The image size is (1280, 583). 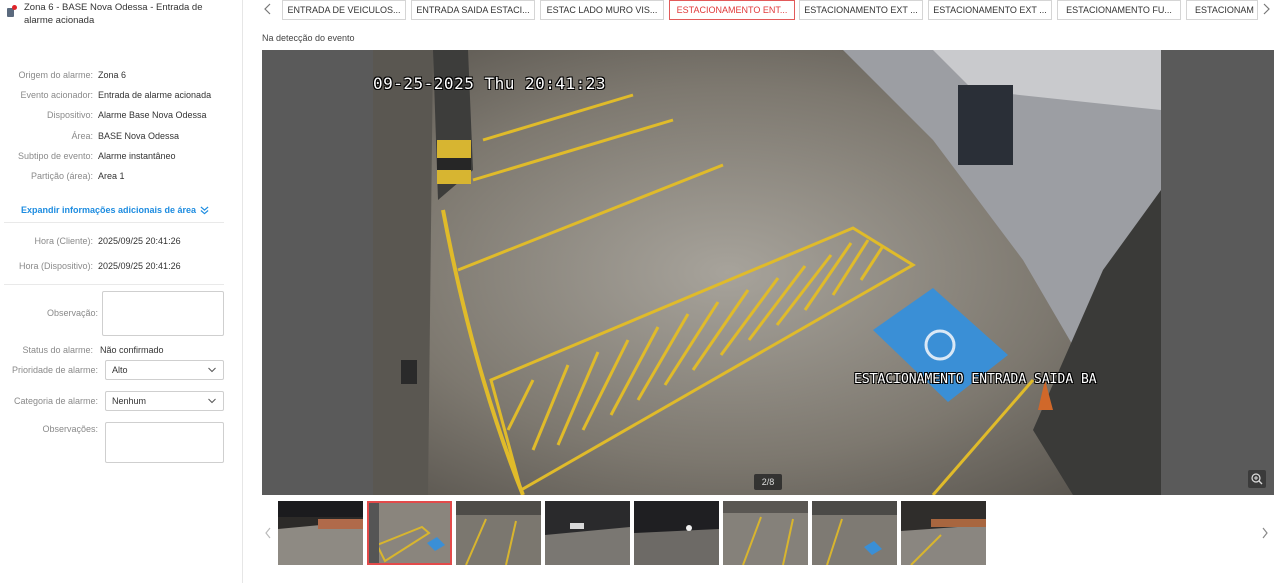 I want to click on alarm-icon, so click(x=12, y=11).